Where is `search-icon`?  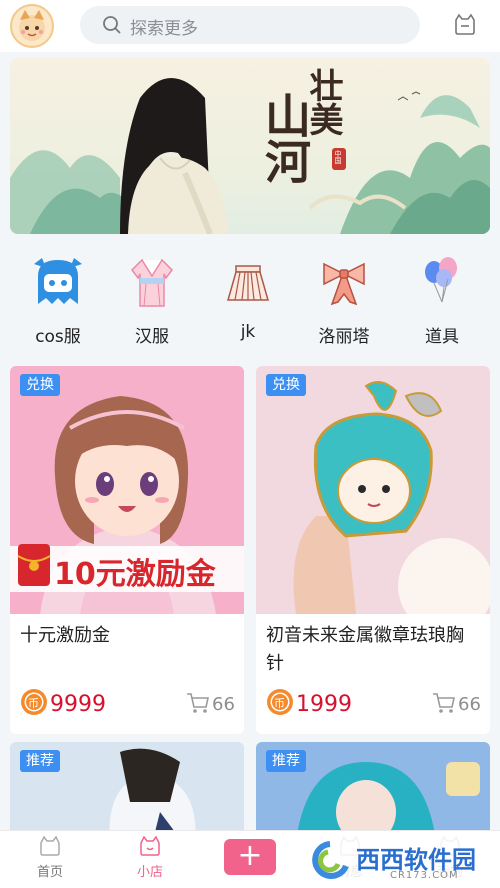 search-icon is located at coordinates (112, 25).